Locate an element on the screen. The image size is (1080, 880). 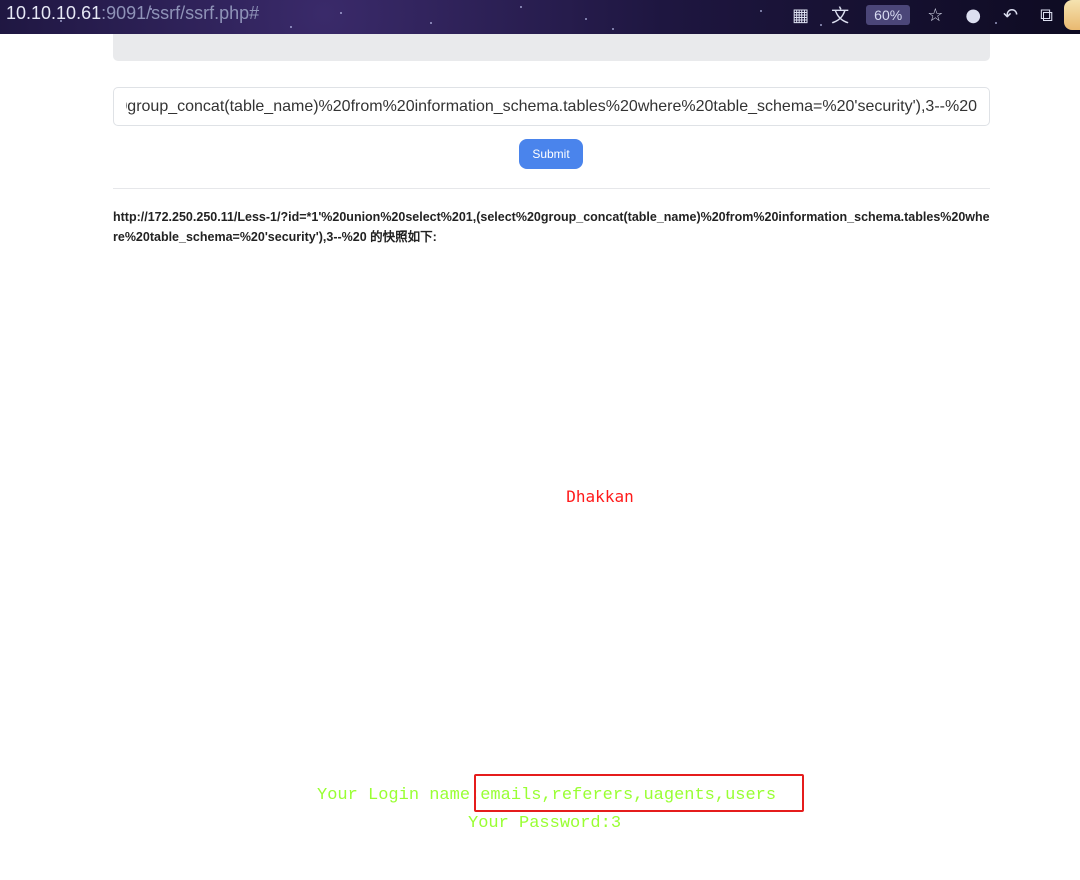
address-host: 10.10.10.61 is located at coordinates (54, 13).